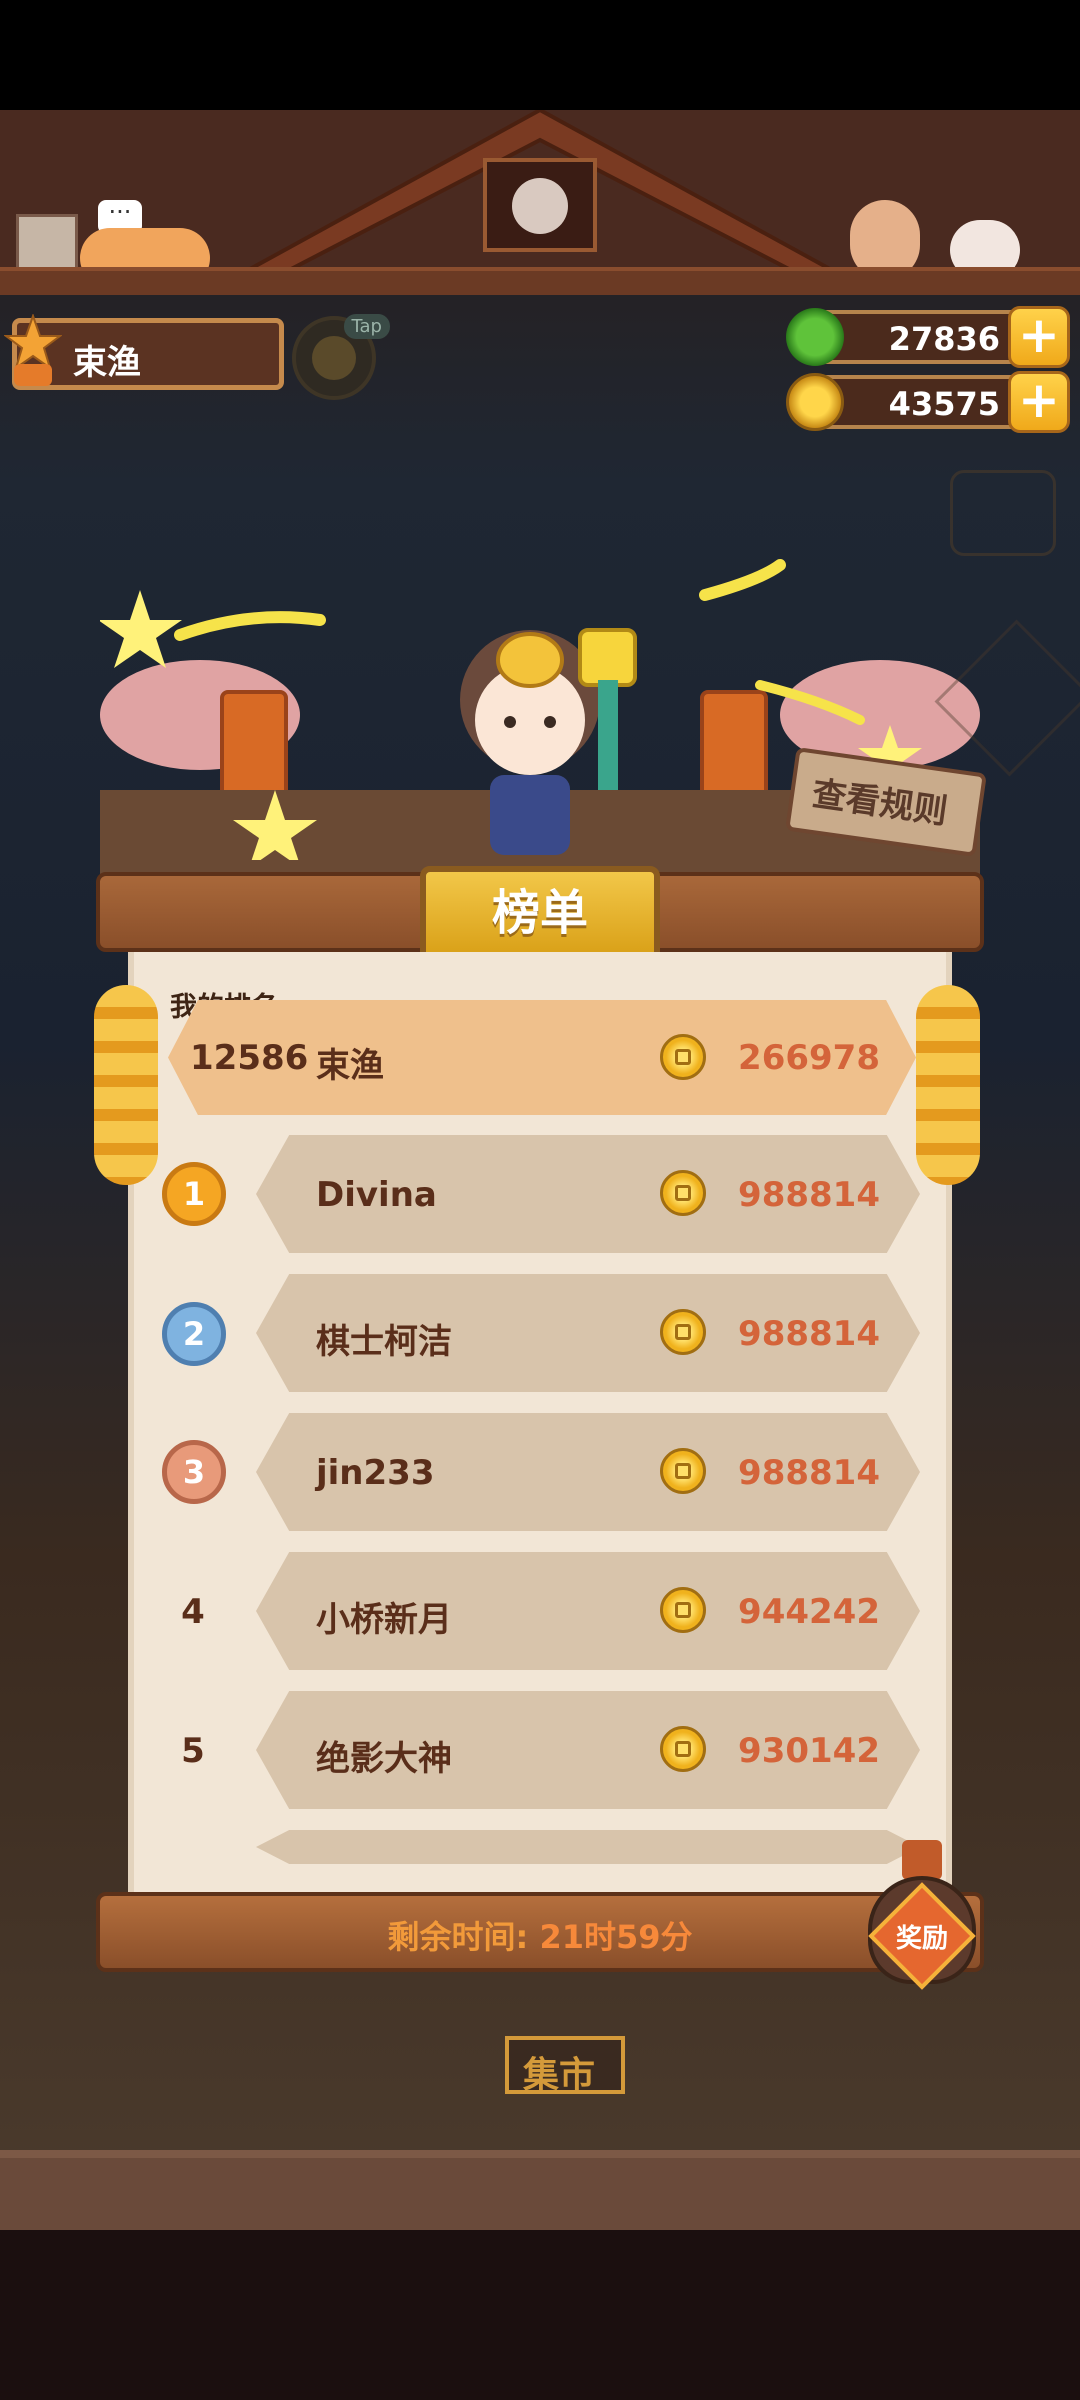 Image resolution: width=1080 pixels, height=2400 pixels. I want to click on corn-decoration-left, so click(126, 1085).